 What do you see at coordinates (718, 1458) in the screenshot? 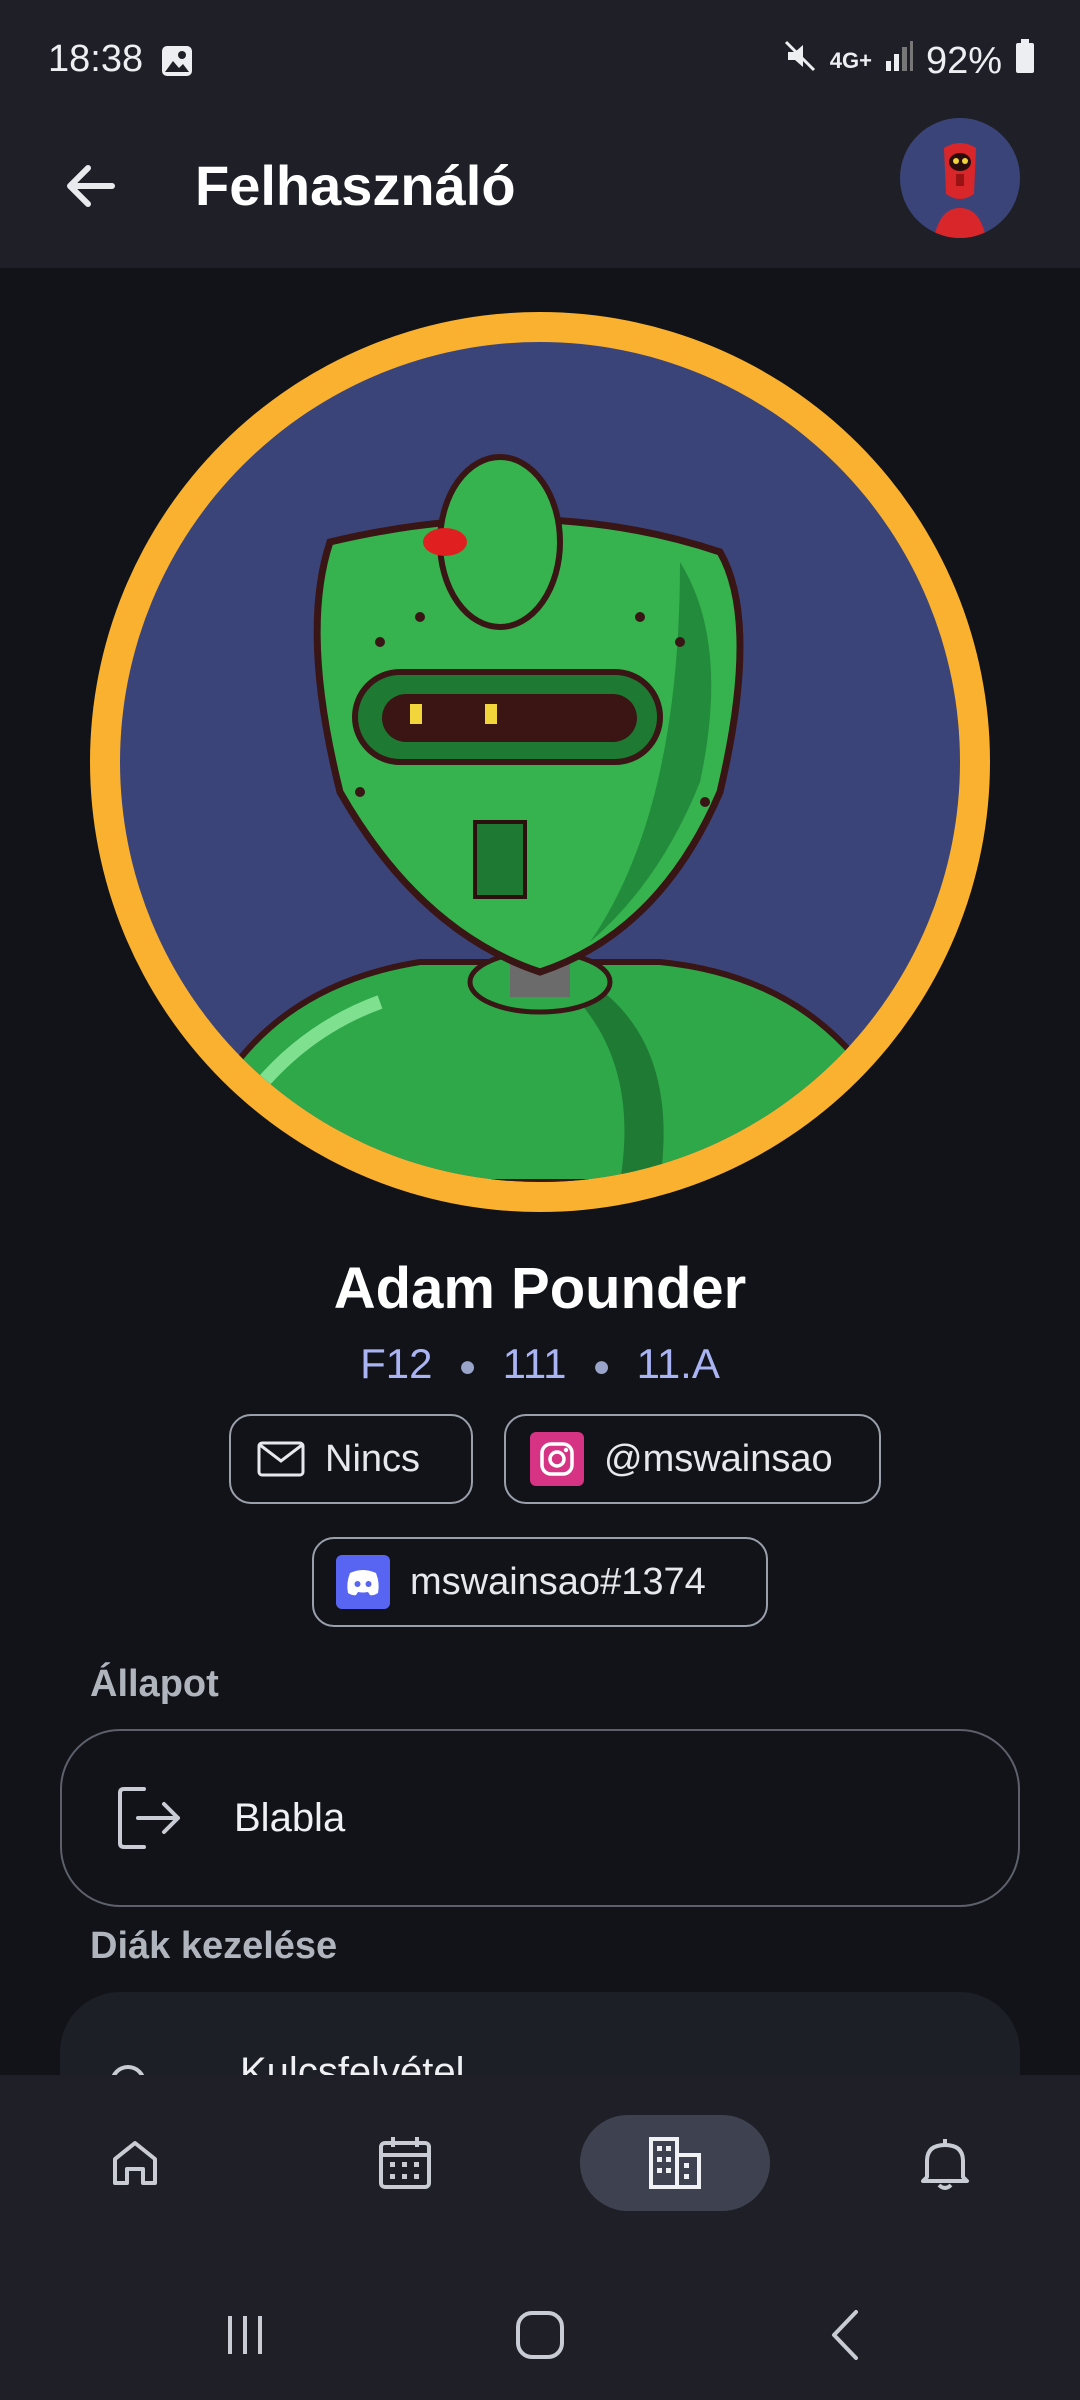
I see `instagram-chip-label: @mswainsao` at bounding box center [718, 1458].